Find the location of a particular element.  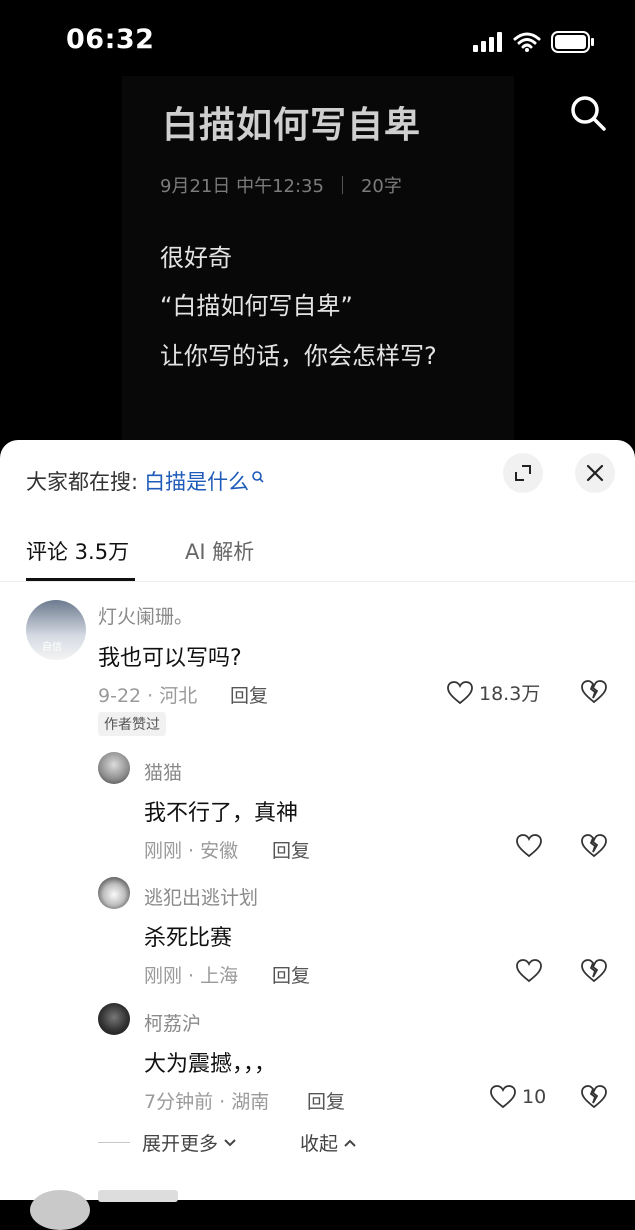

comment-author-placeholder is located at coordinates (138, 1196).